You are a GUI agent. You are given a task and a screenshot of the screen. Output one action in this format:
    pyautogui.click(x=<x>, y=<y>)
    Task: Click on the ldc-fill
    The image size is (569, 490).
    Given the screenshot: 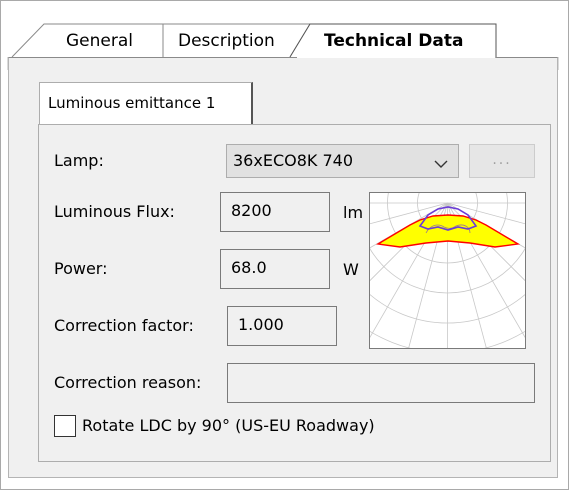 What is the action you would take?
    pyautogui.click(x=448, y=231)
    